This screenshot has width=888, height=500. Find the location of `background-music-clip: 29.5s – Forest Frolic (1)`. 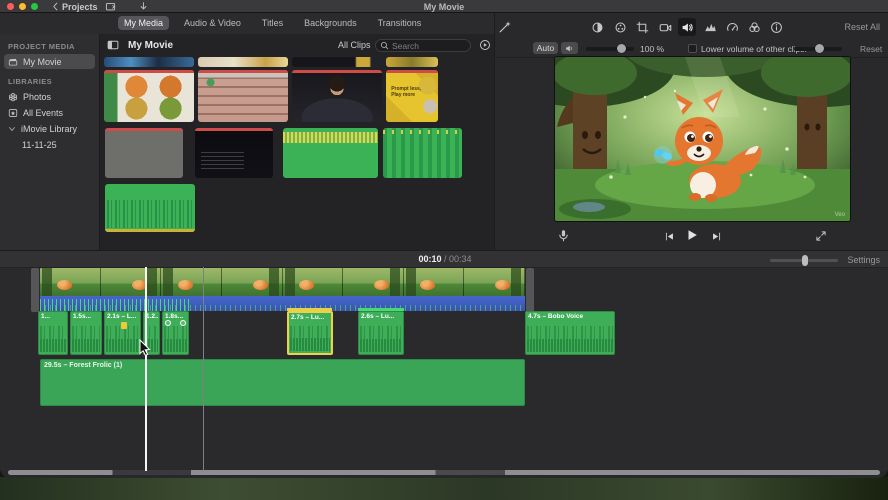

background-music-clip: 29.5s – Forest Frolic (1) is located at coordinates (282, 382).